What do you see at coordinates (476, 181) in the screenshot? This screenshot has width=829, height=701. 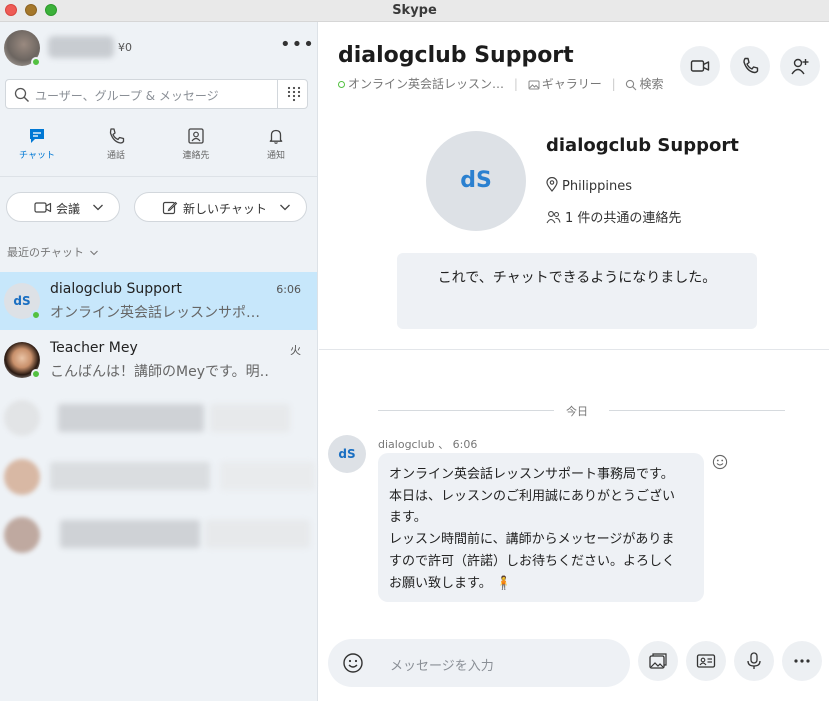 I see `profile-avatar: dS` at bounding box center [476, 181].